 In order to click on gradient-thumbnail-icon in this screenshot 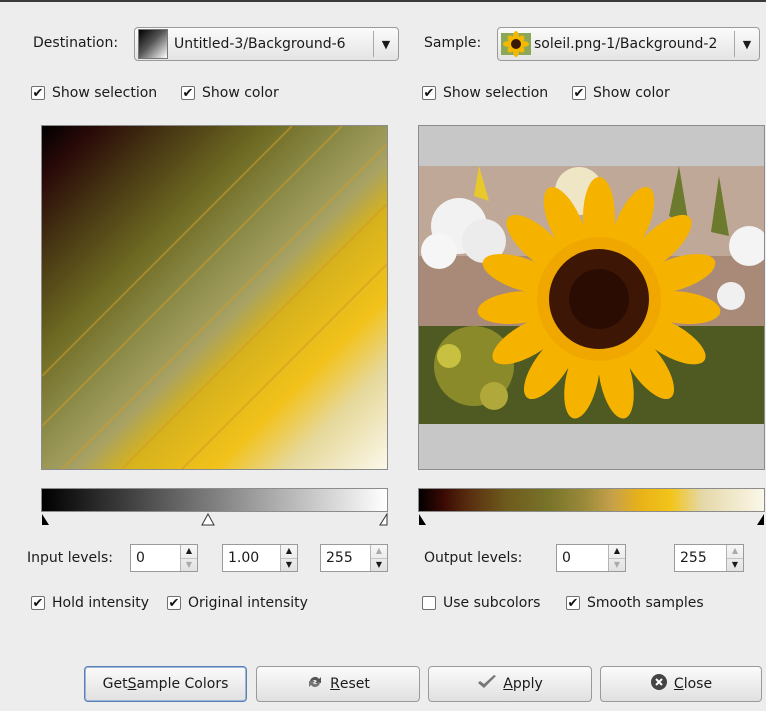, I will do `click(153, 44)`.